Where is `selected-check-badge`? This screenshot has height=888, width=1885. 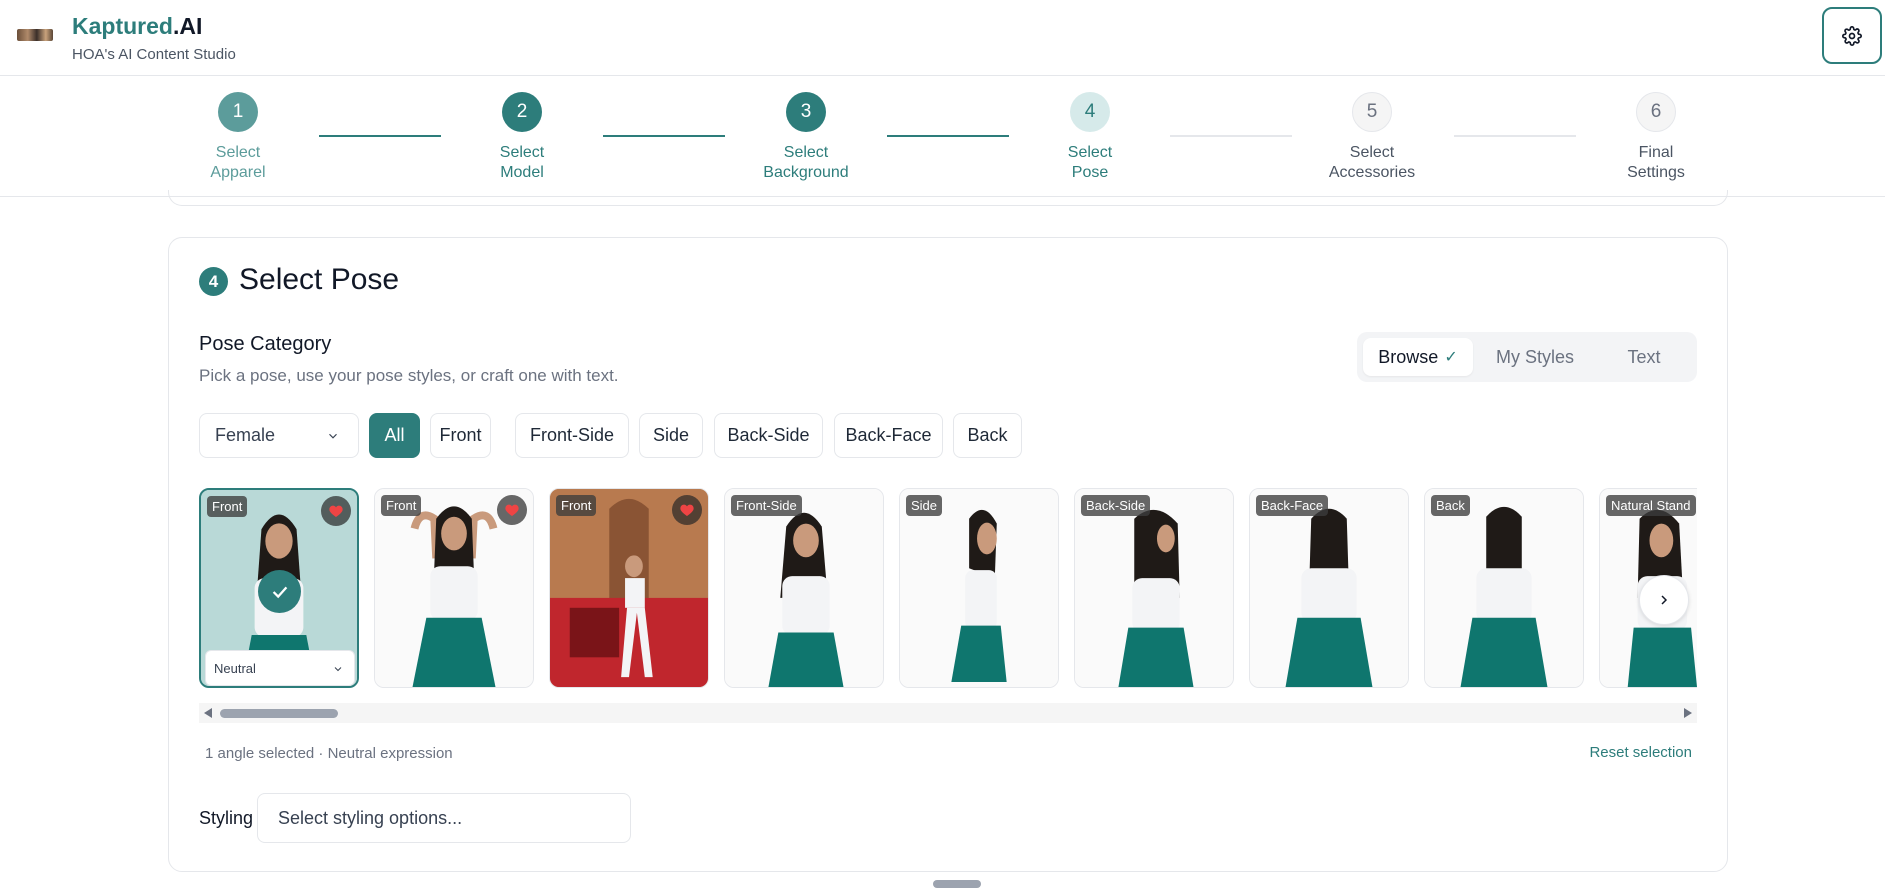
selected-check-badge is located at coordinates (279, 591).